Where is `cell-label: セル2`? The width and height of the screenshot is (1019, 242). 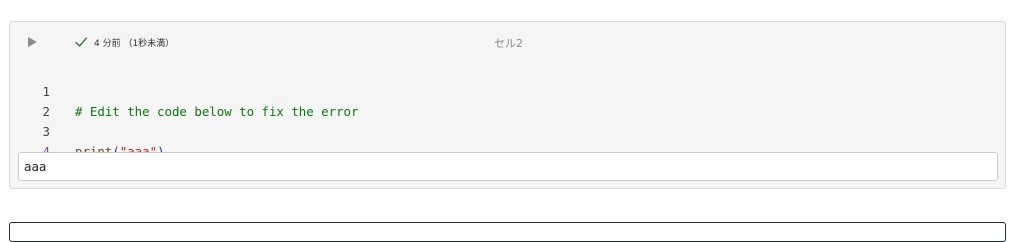
cell-label: セル2 is located at coordinates (508, 43).